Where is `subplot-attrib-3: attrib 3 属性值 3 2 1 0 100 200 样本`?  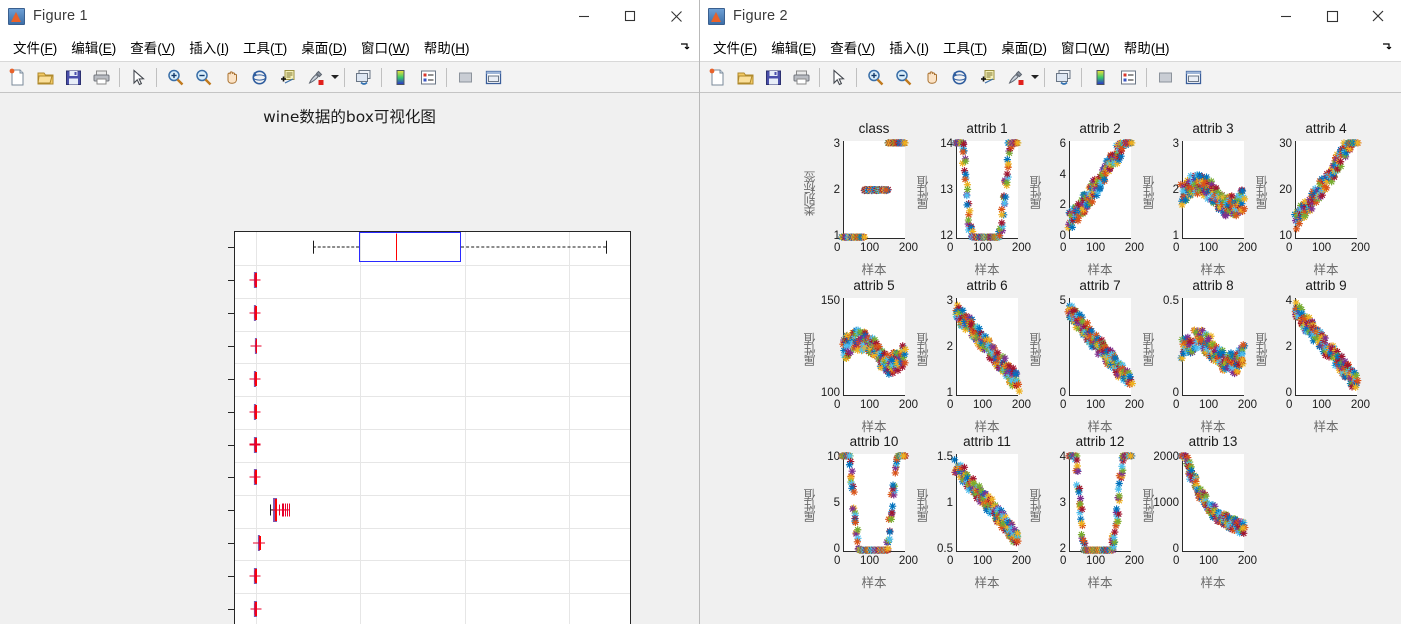
subplot-attrib-3: attrib 3 属性值 3 2 1 0 100 200 样本 is located at coordinates (1196, 199).